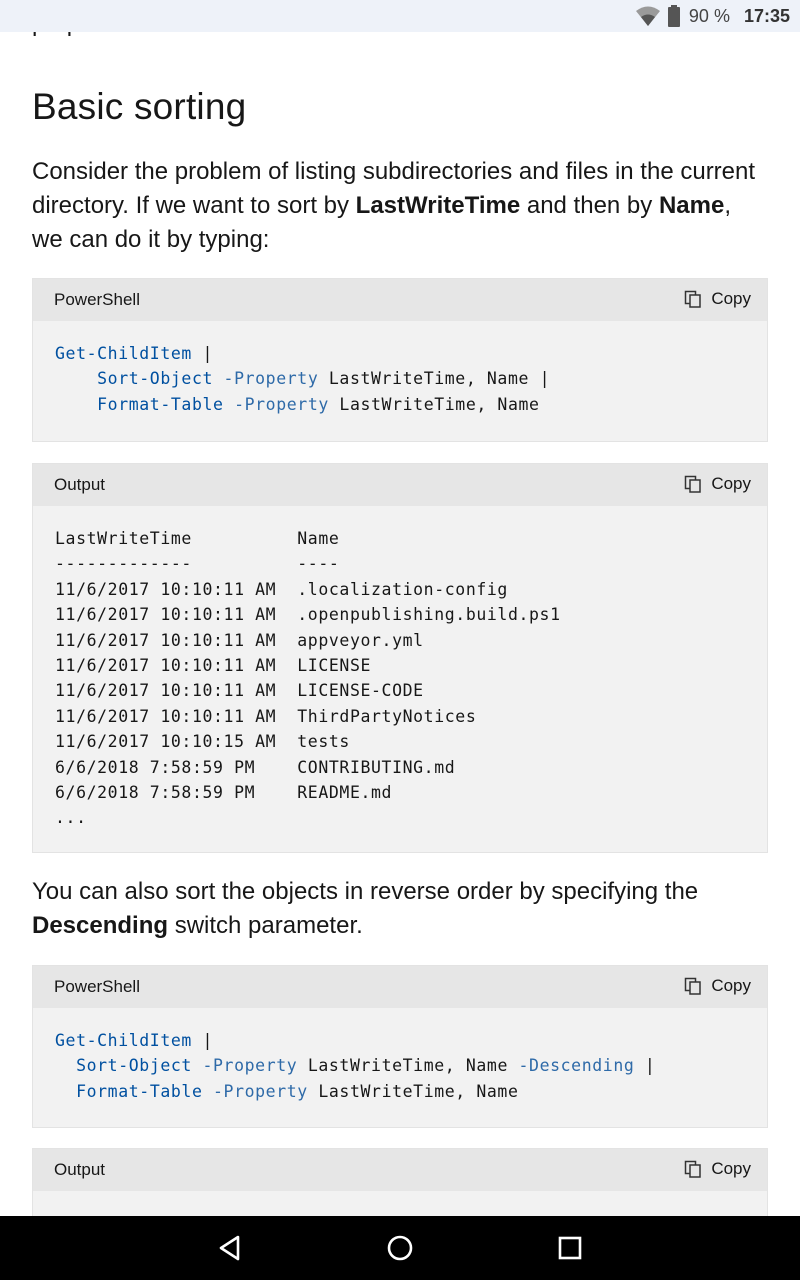 Image resolution: width=800 pixels, height=1280 pixels. What do you see at coordinates (139, 106) in the screenshot?
I see `section-heading: Basic sorting` at bounding box center [139, 106].